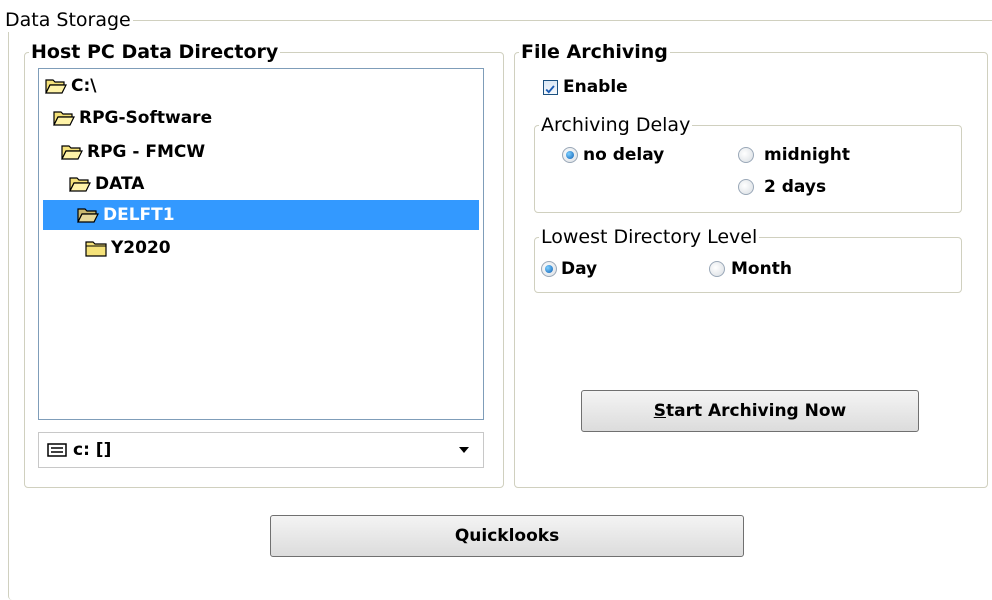  Describe the element at coordinates (756, 411) in the screenshot. I see `start-archiving-label: tart Archiving Now` at that location.